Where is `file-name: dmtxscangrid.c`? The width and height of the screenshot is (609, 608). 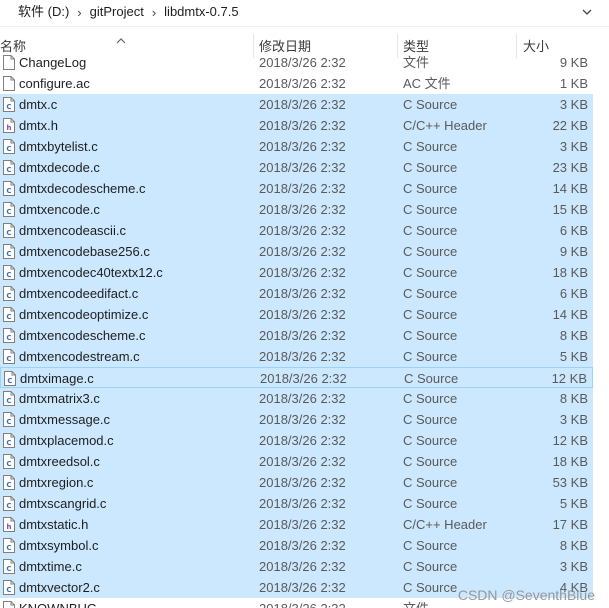
file-name: dmtxscangrid.c is located at coordinates (63, 503).